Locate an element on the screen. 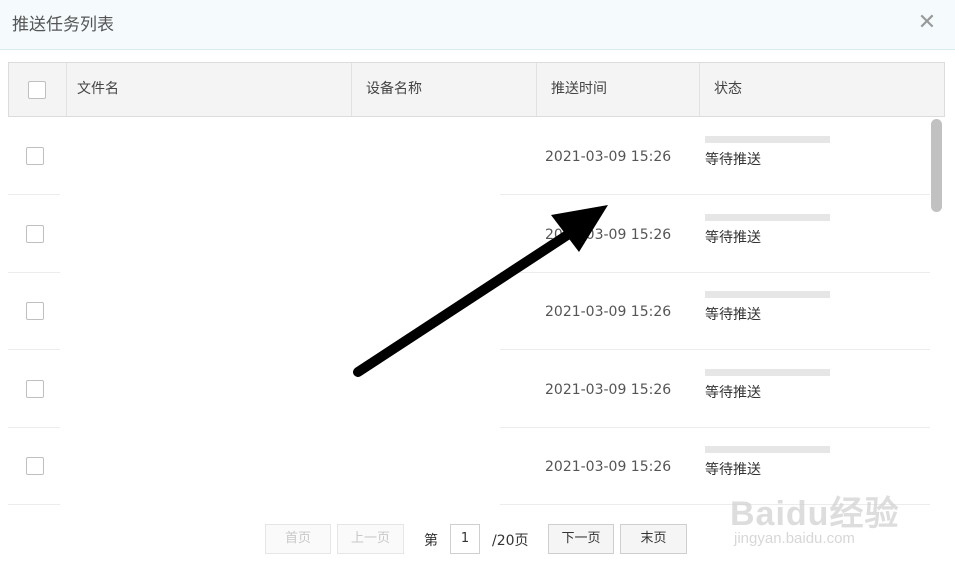  select-all-checkbox is located at coordinates (37, 90).